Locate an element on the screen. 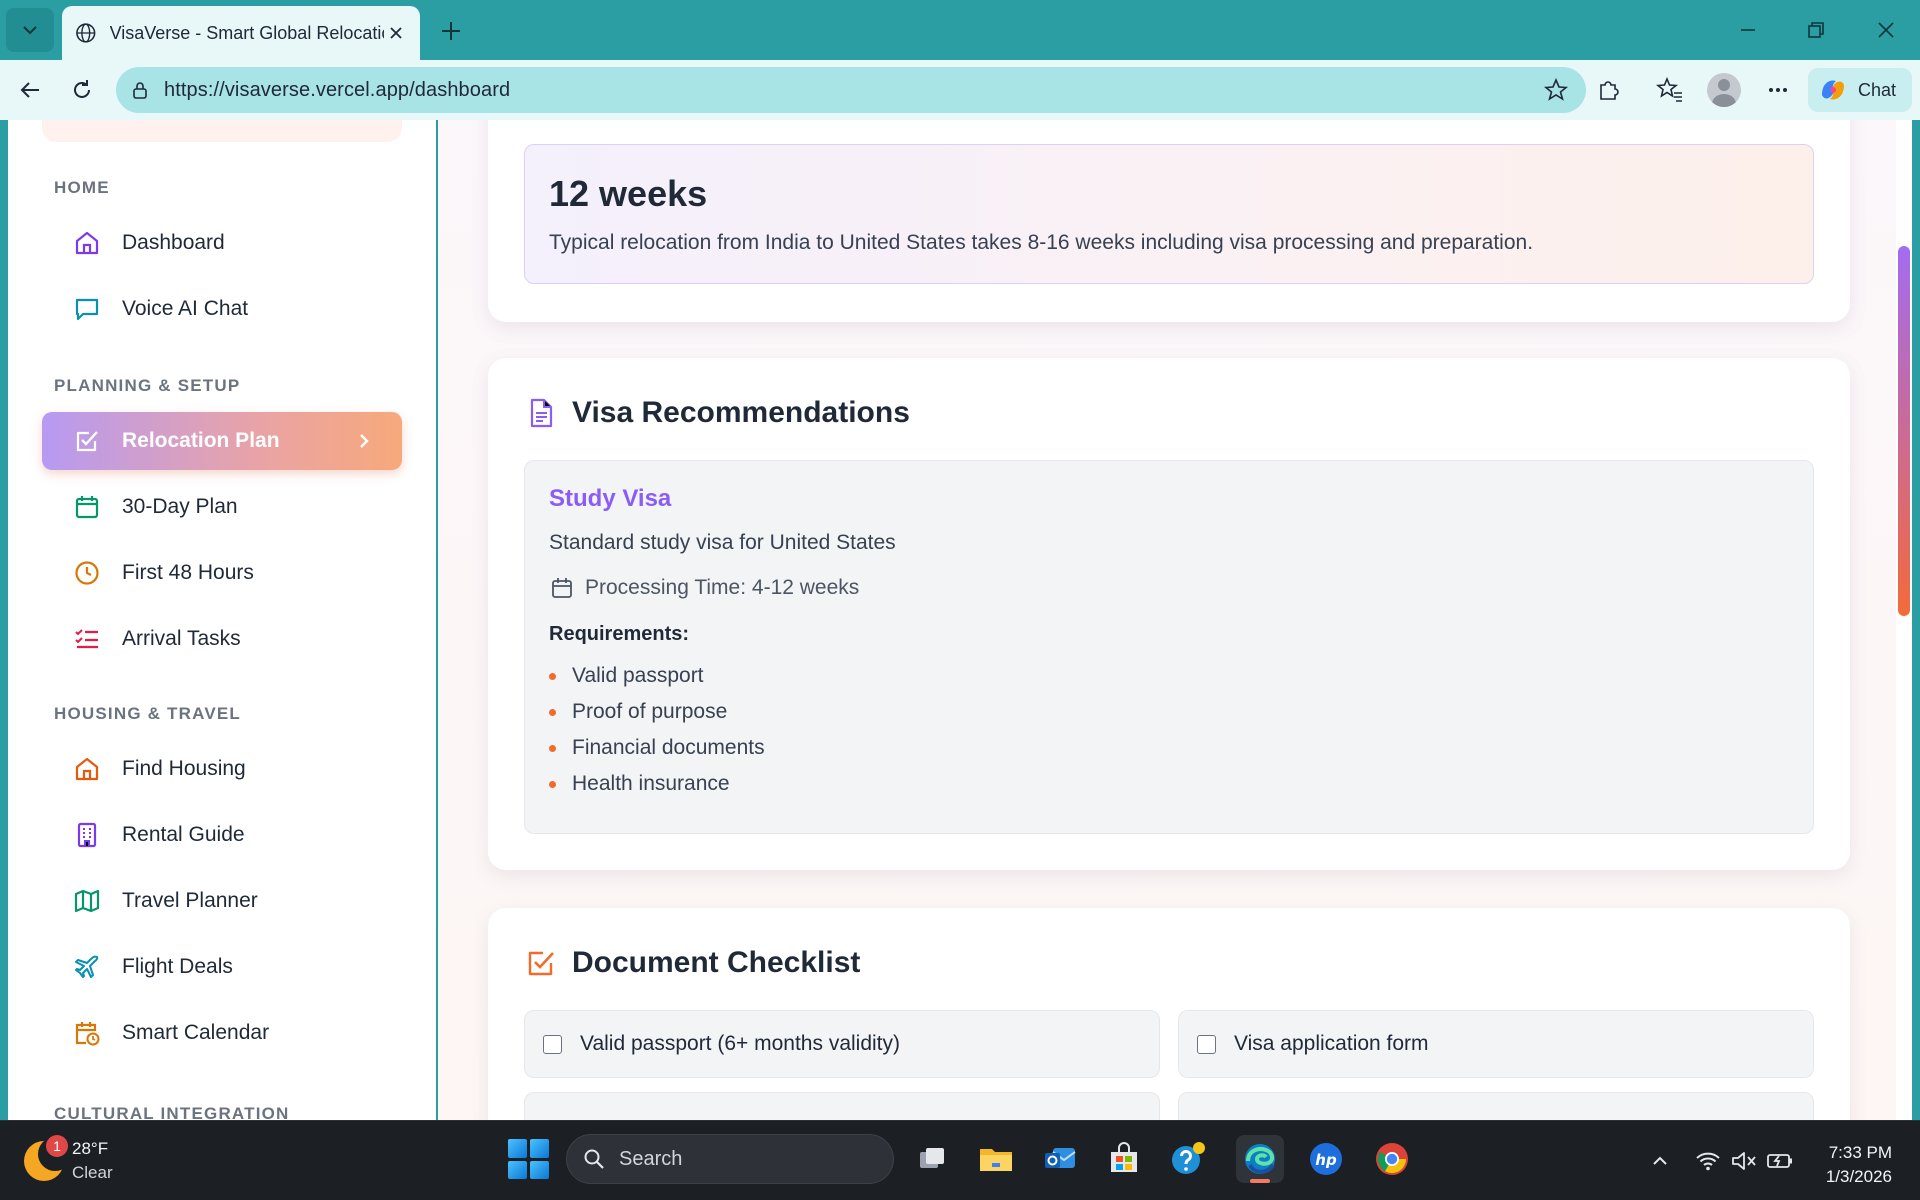  copilot-icon is located at coordinates (1833, 90).